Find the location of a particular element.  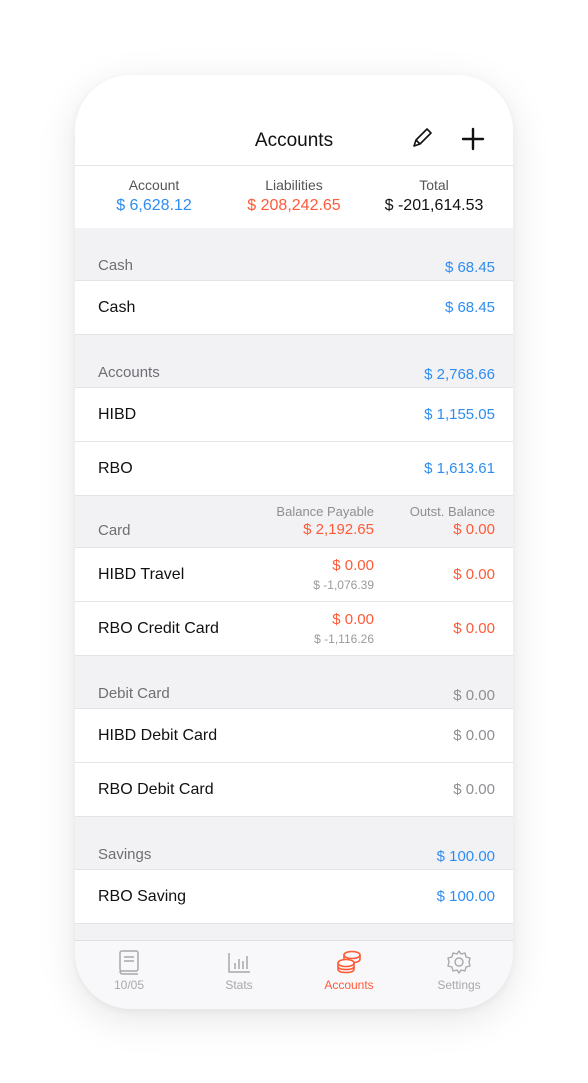

section-amount: $ 100.00 is located at coordinates (465, 856).